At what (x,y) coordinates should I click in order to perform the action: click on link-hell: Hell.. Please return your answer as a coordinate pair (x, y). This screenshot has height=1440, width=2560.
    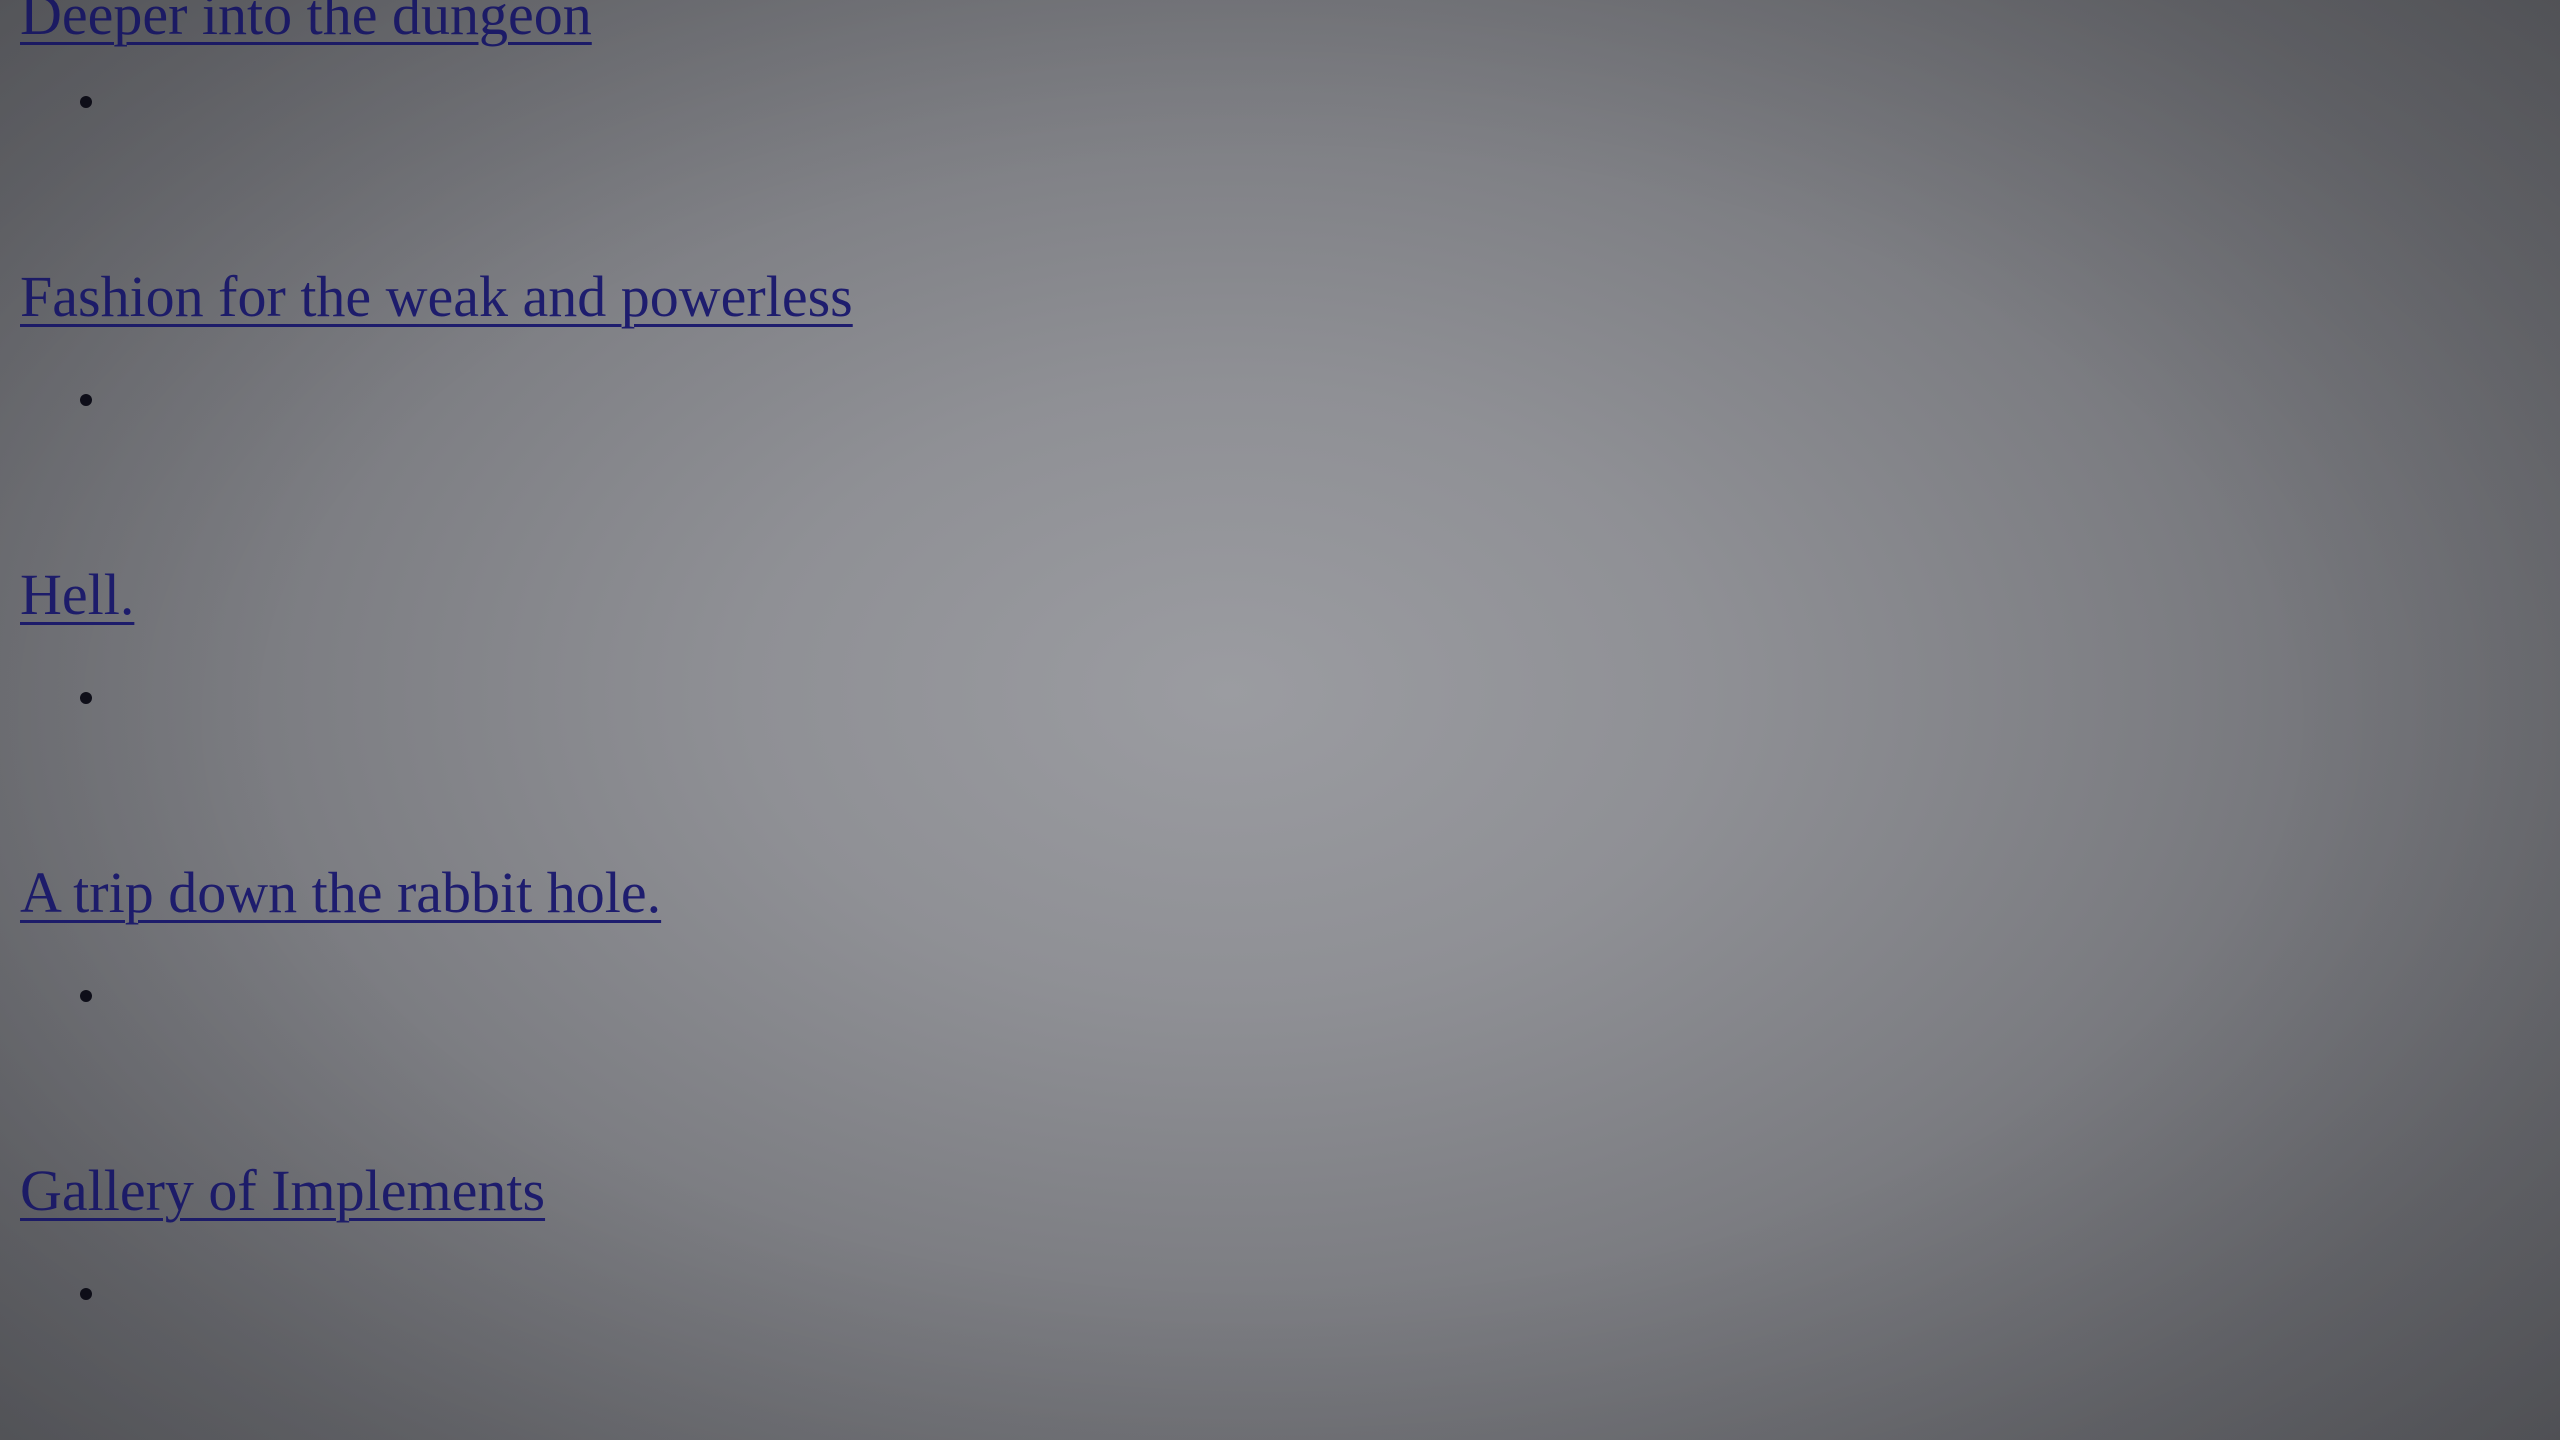
    Looking at the image, I should click on (77, 595).